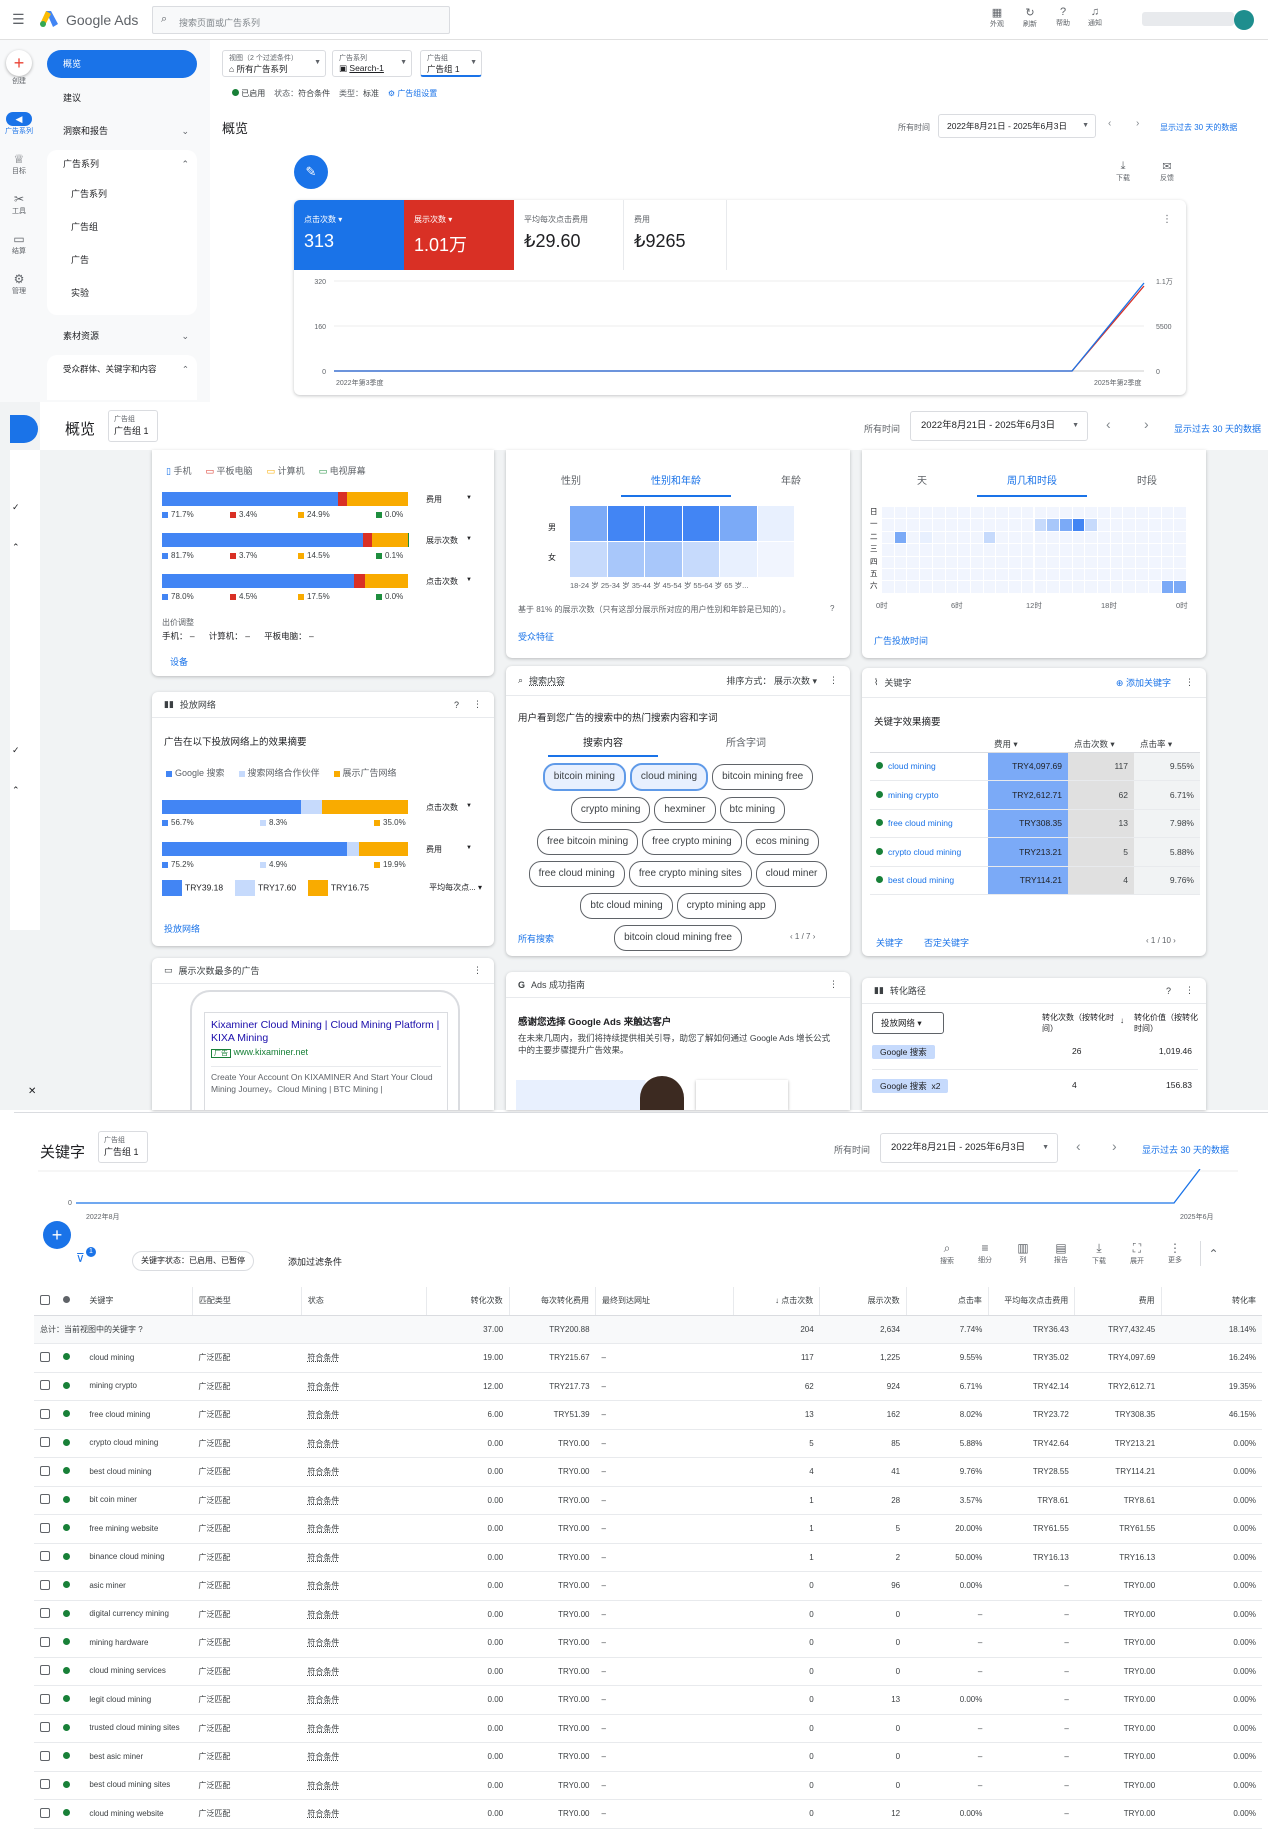  What do you see at coordinates (1123, 171) in the screenshot?
I see `download-button: ⤓下载` at bounding box center [1123, 171].